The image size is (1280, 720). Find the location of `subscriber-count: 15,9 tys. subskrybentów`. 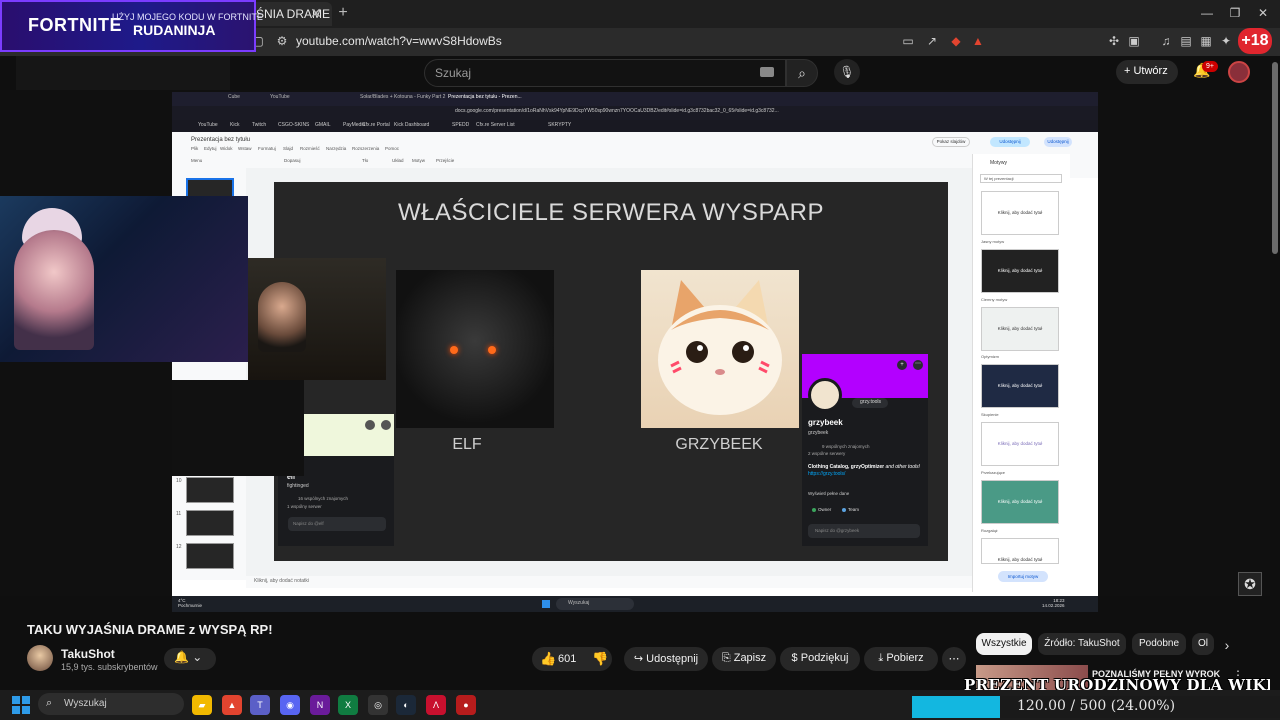

subscriber-count: 15,9 tys. subskrybentów is located at coordinates (109, 667).